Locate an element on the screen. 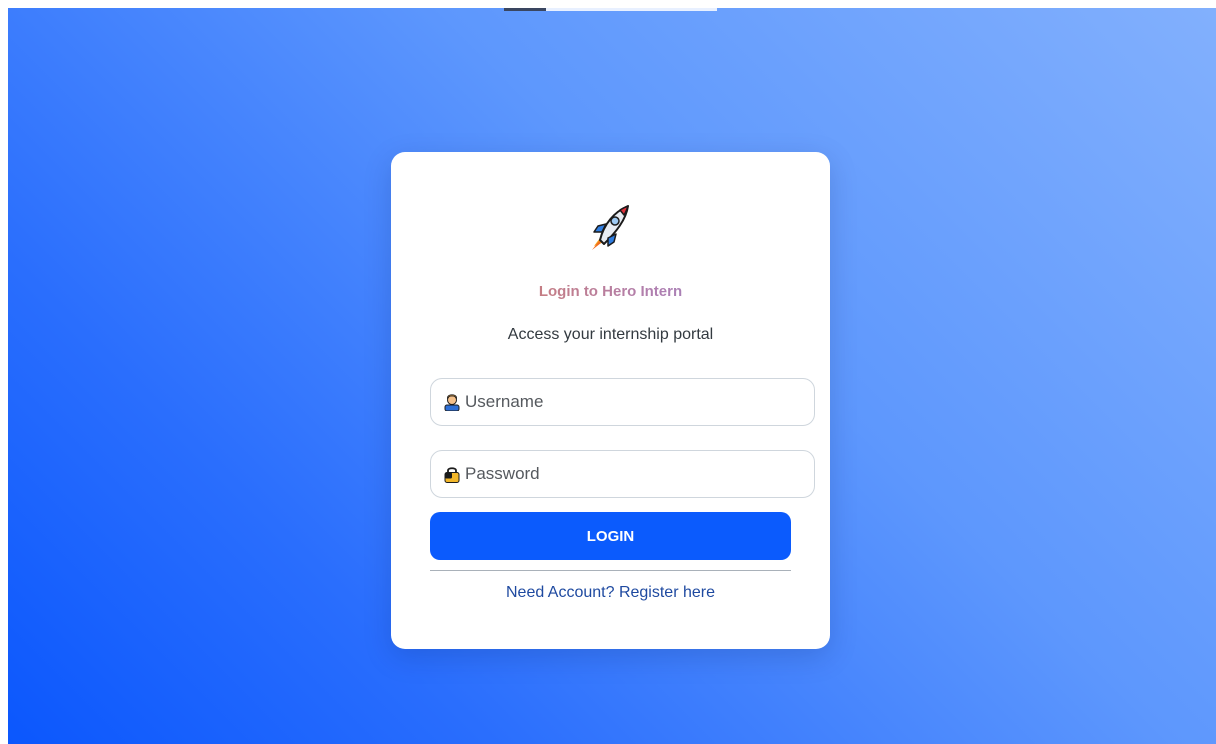 The image size is (1216, 744). login-subtitle: Access your internship portal is located at coordinates (610, 334).